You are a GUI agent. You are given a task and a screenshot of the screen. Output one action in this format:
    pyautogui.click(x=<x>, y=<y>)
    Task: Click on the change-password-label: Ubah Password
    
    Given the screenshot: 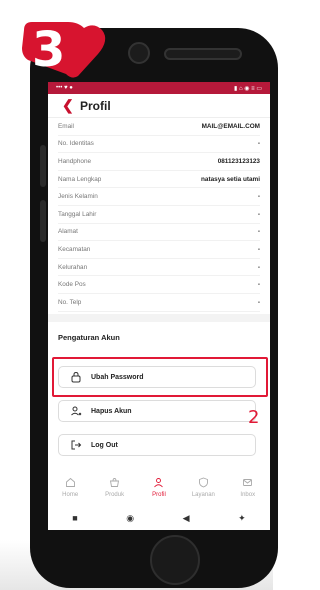 What is the action you would take?
    pyautogui.click(x=117, y=377)
    